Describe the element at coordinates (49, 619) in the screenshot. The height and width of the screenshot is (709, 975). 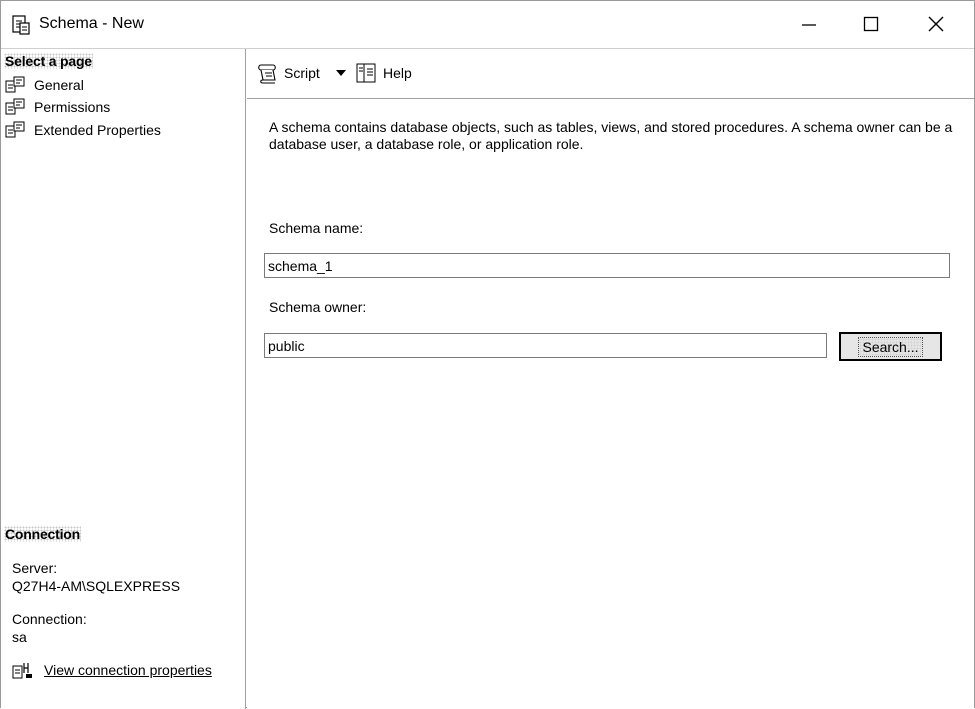
I see `connection-label: Connection:` at that location.